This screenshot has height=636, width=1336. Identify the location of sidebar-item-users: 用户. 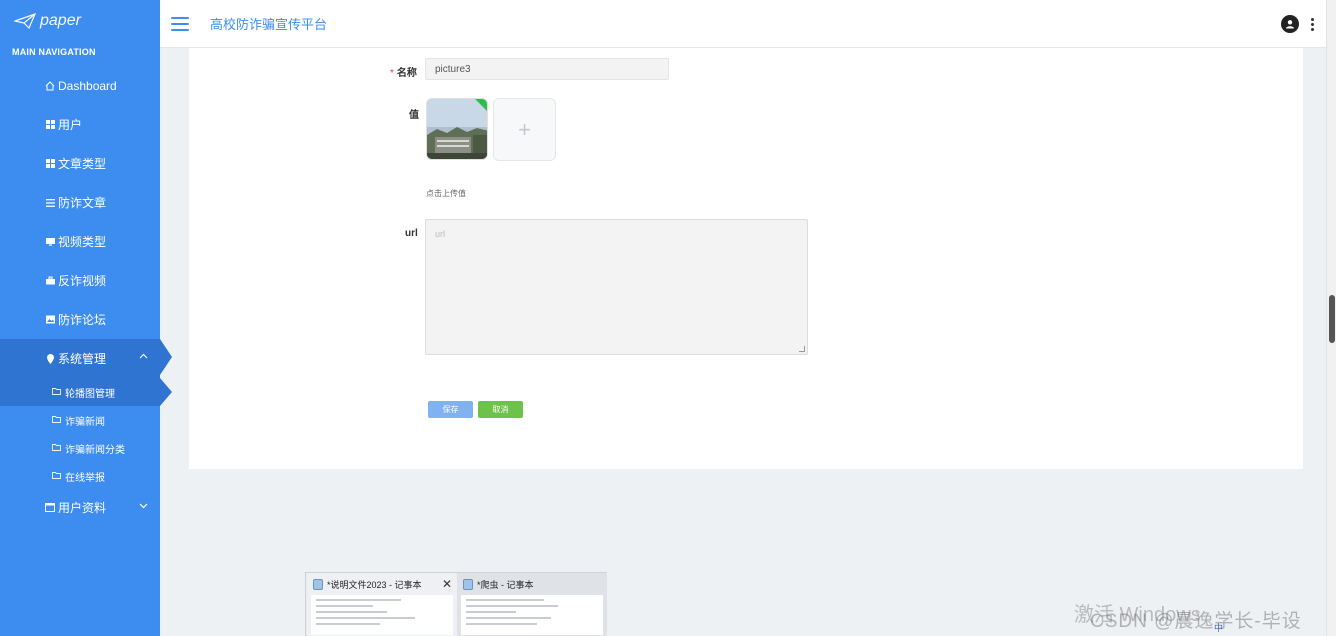
(80, 124).